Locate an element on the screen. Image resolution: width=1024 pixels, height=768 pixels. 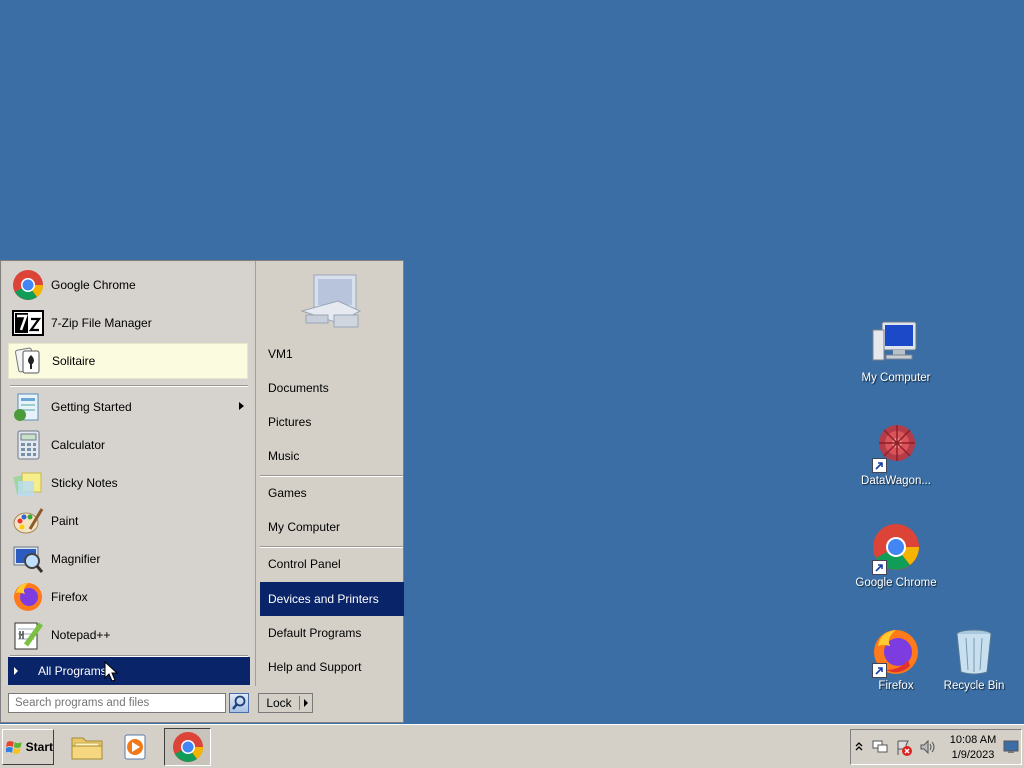
start-item-calculator: Calculator is located at coordinates (128, 445).